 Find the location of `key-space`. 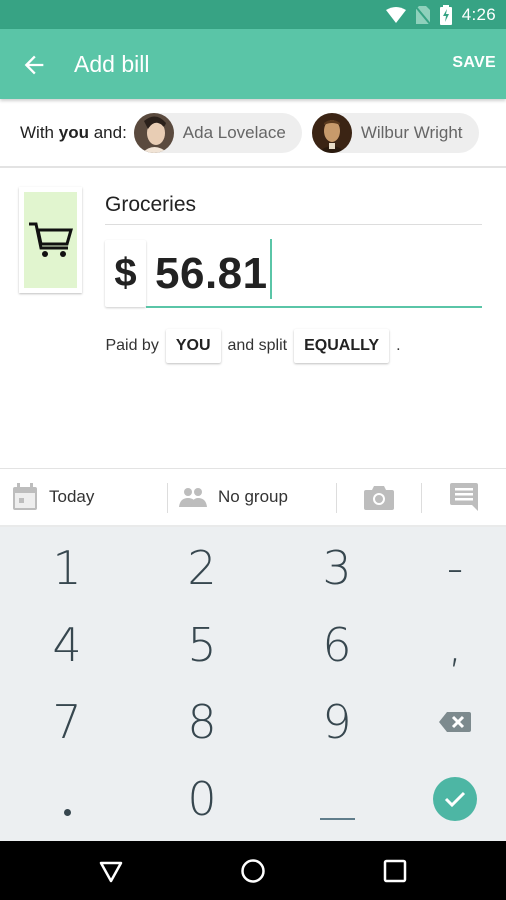

key-space is located at coordinates (337, 798).